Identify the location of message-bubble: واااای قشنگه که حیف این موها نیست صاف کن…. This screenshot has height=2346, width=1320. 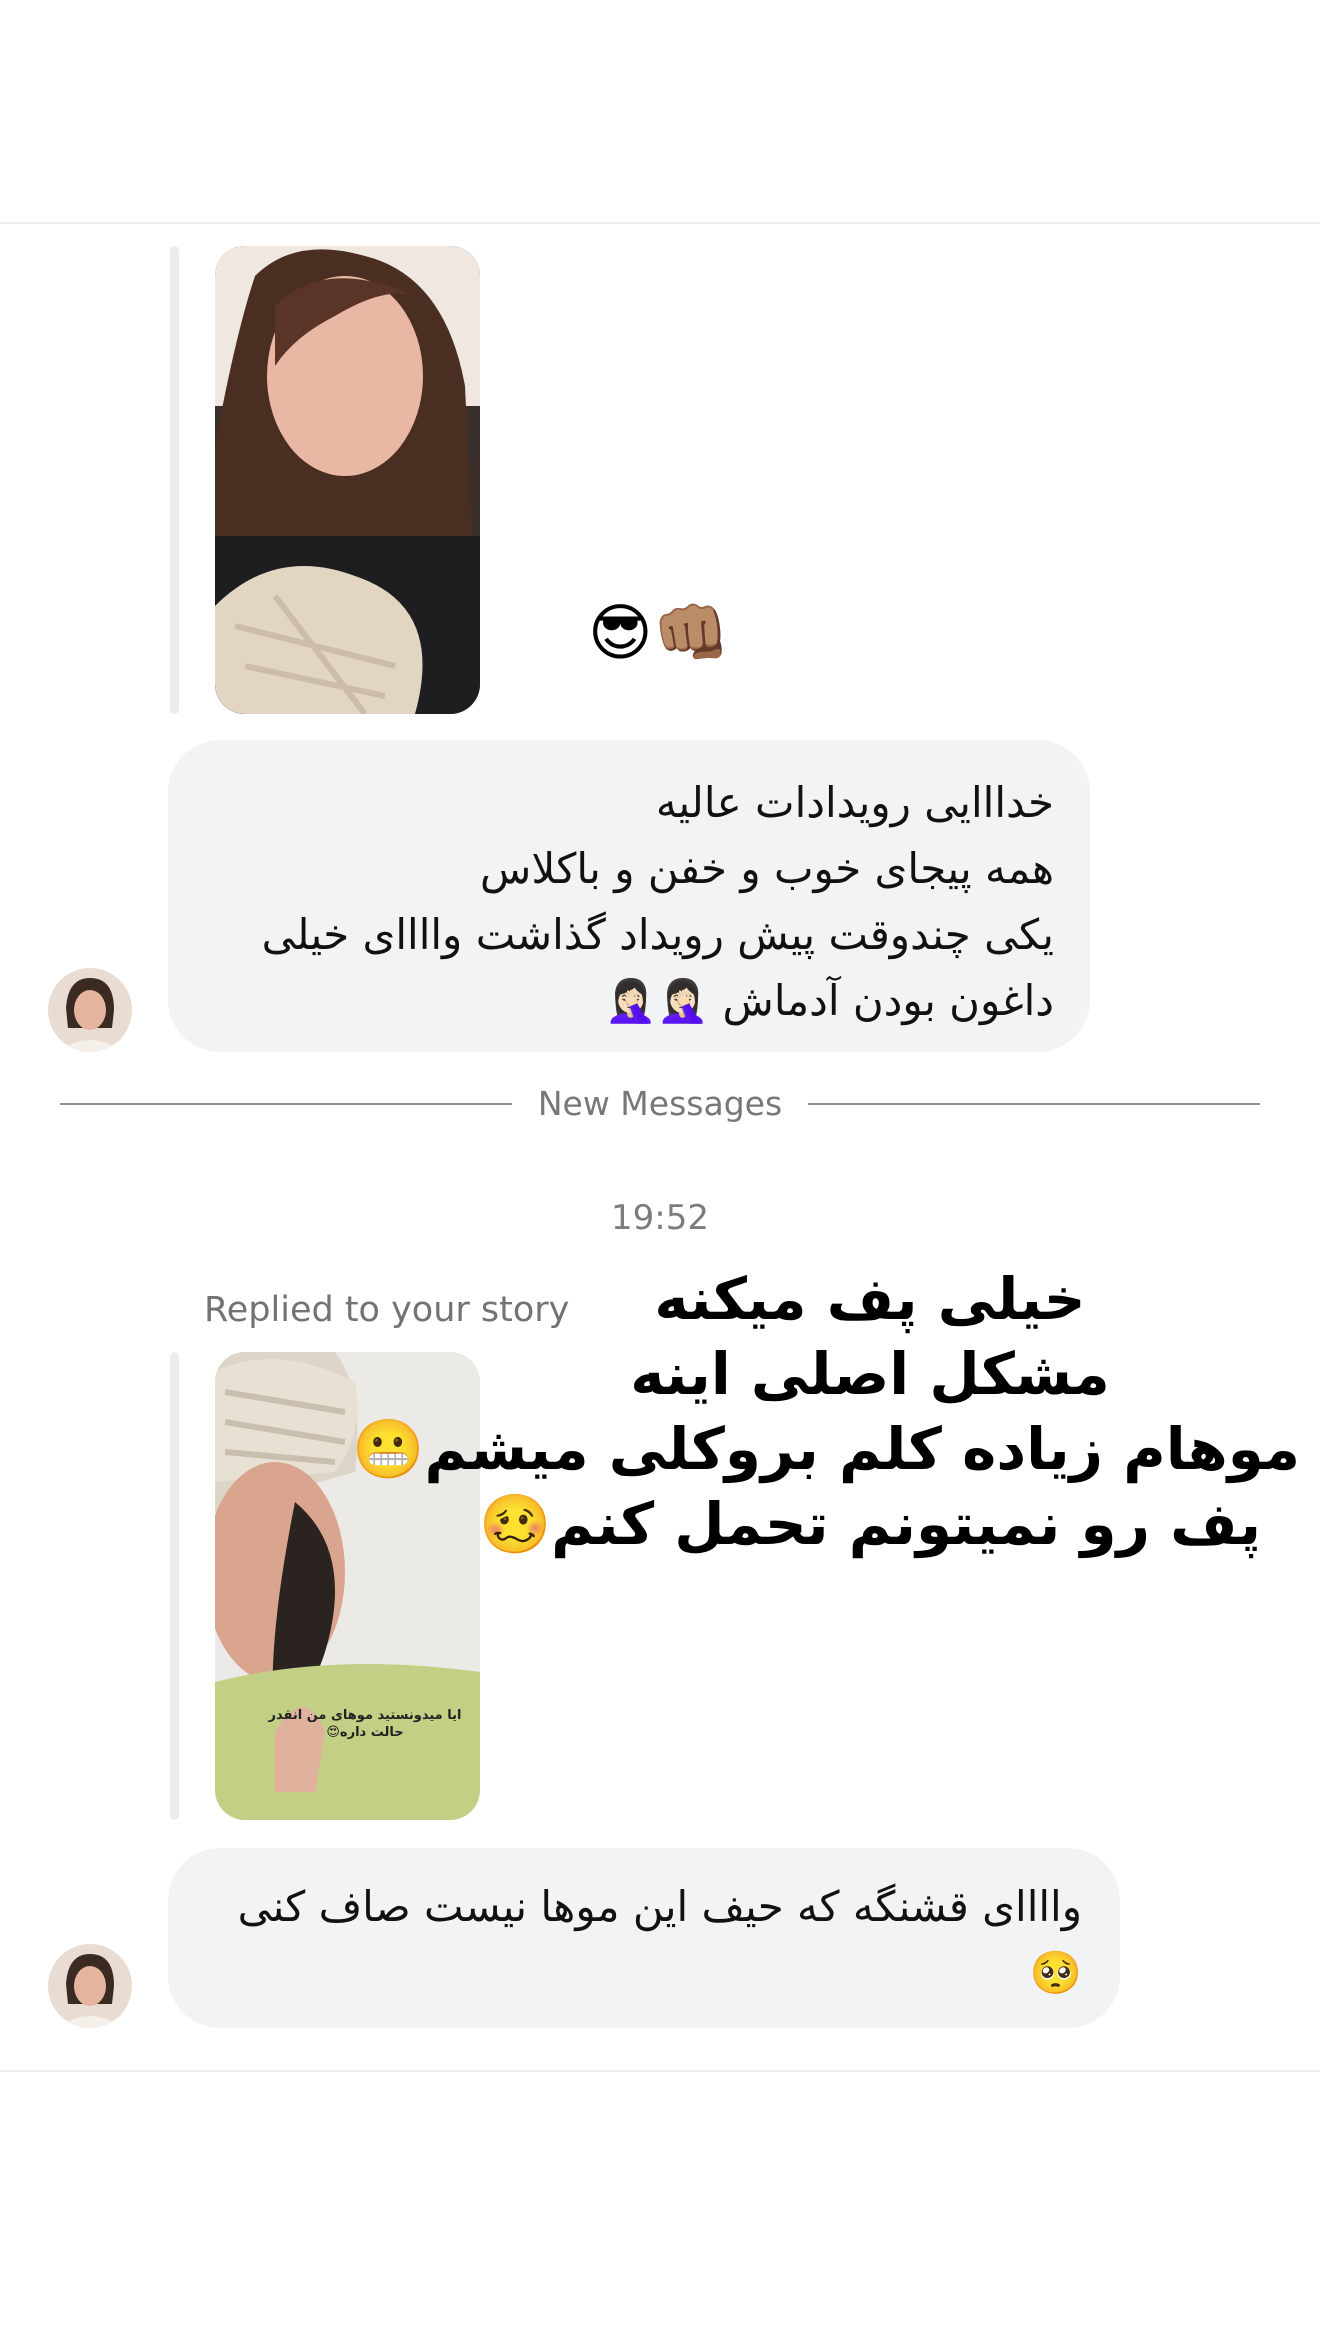
(644, 1938).